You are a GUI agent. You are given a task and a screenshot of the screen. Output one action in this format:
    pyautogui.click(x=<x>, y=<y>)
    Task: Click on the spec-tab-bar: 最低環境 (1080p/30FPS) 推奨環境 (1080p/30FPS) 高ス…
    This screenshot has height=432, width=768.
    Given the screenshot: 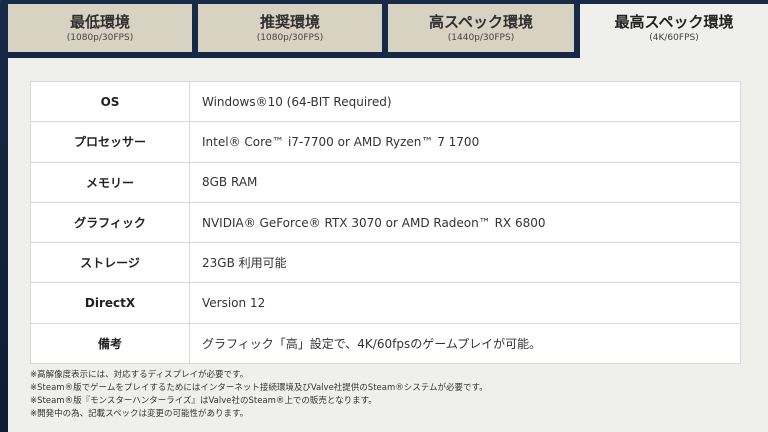 What is the action you would take?
    pyautogui.click(x=384, y=30)
    